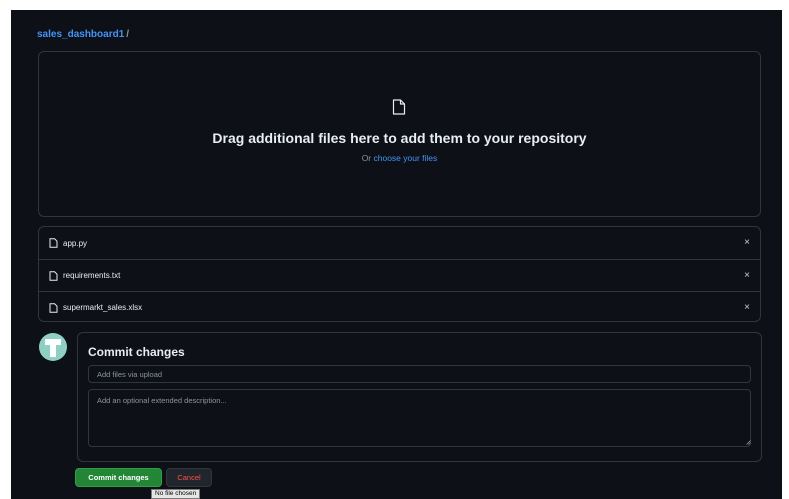 The image size is (789, 499). I want to click on file-name: requirements.txt, so click(92, 275).